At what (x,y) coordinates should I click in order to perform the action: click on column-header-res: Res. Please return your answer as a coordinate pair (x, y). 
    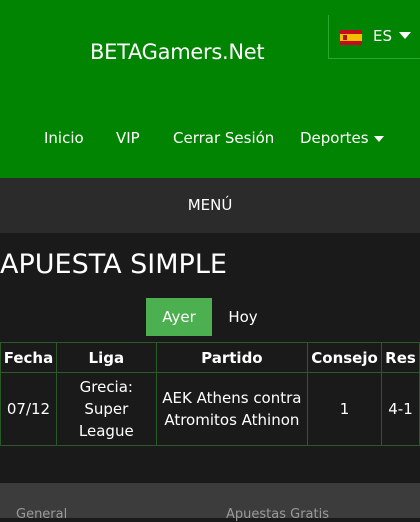
    Looking at the image, I should click on (400, 357).